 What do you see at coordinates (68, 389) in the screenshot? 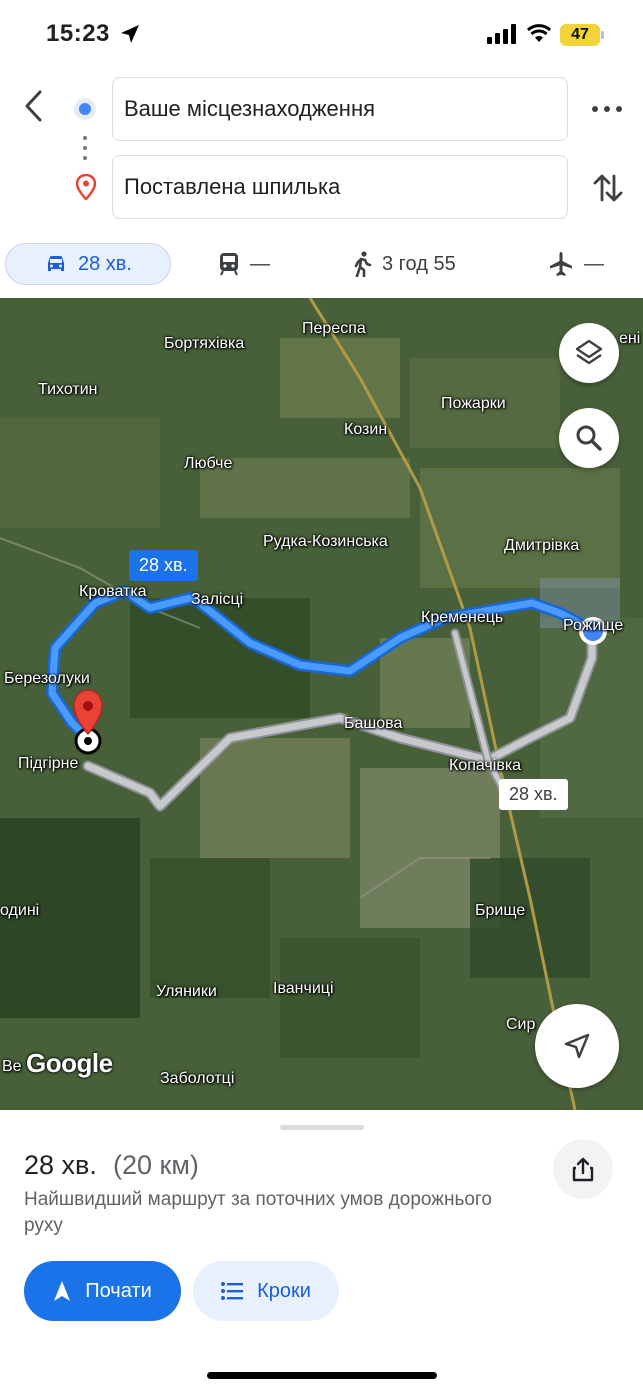
I see `place-label: Тихотин` at bounding box center [68, 389].